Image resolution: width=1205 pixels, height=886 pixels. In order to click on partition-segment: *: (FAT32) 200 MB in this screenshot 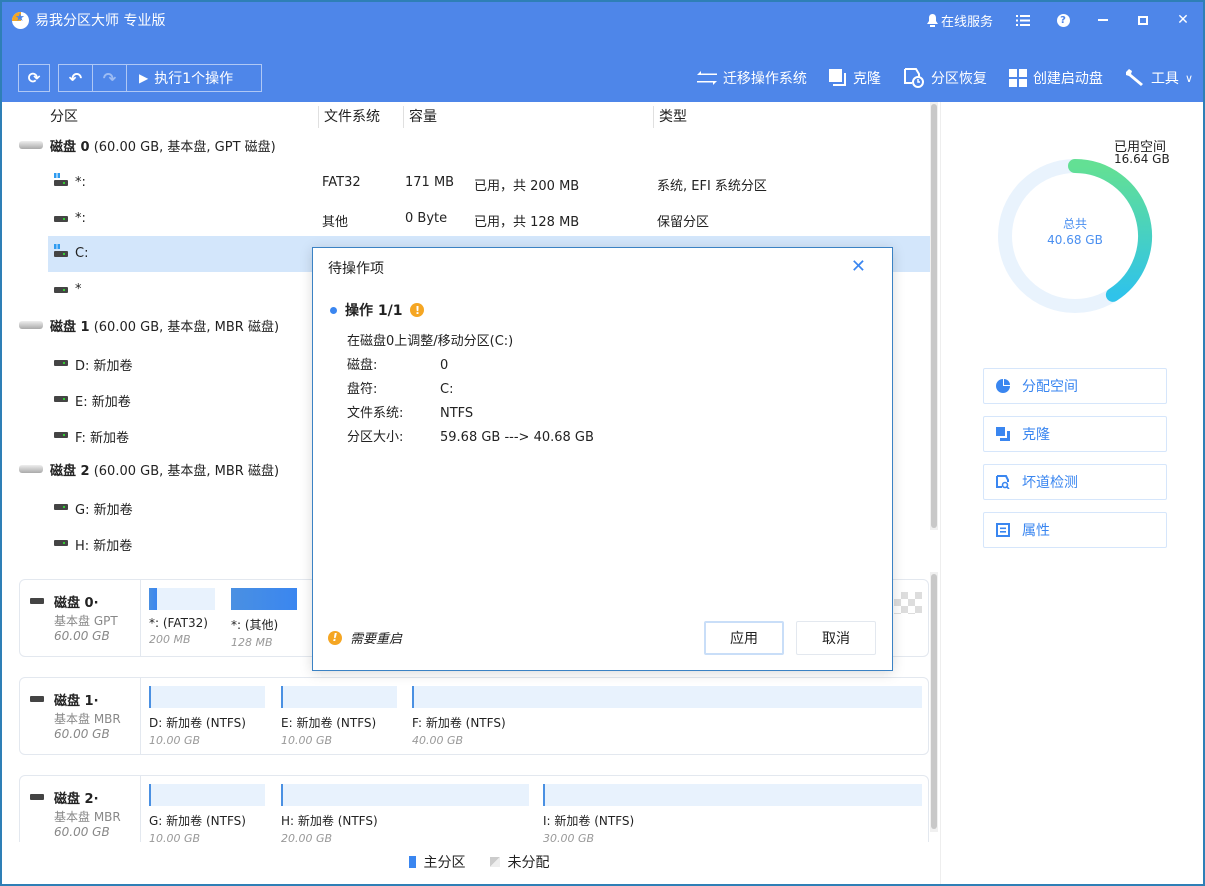, I will do `click(182, 617)`.